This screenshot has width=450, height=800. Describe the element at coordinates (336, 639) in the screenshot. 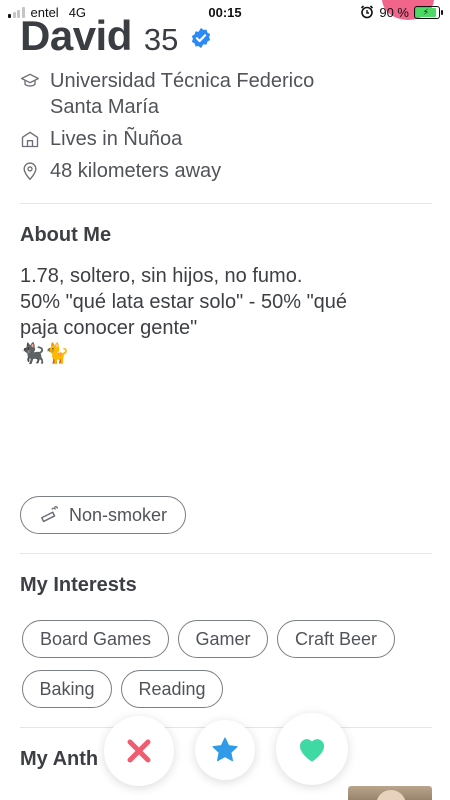

I see `interest-chip: Craft Beer` at that location.